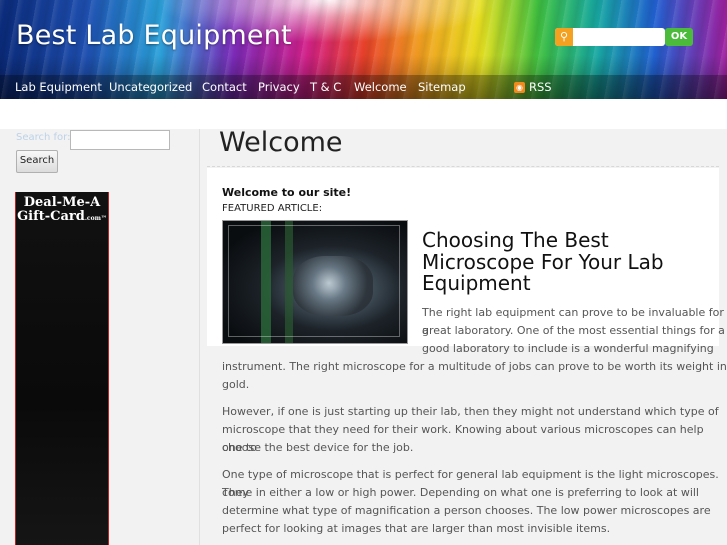 Image resolution: width=727 pixels, height=545 pixels. Describe the element at coordinates (58, 87) in the screenshot. I see `nav-item-lab-equipment: Lab Equipment` at that location.